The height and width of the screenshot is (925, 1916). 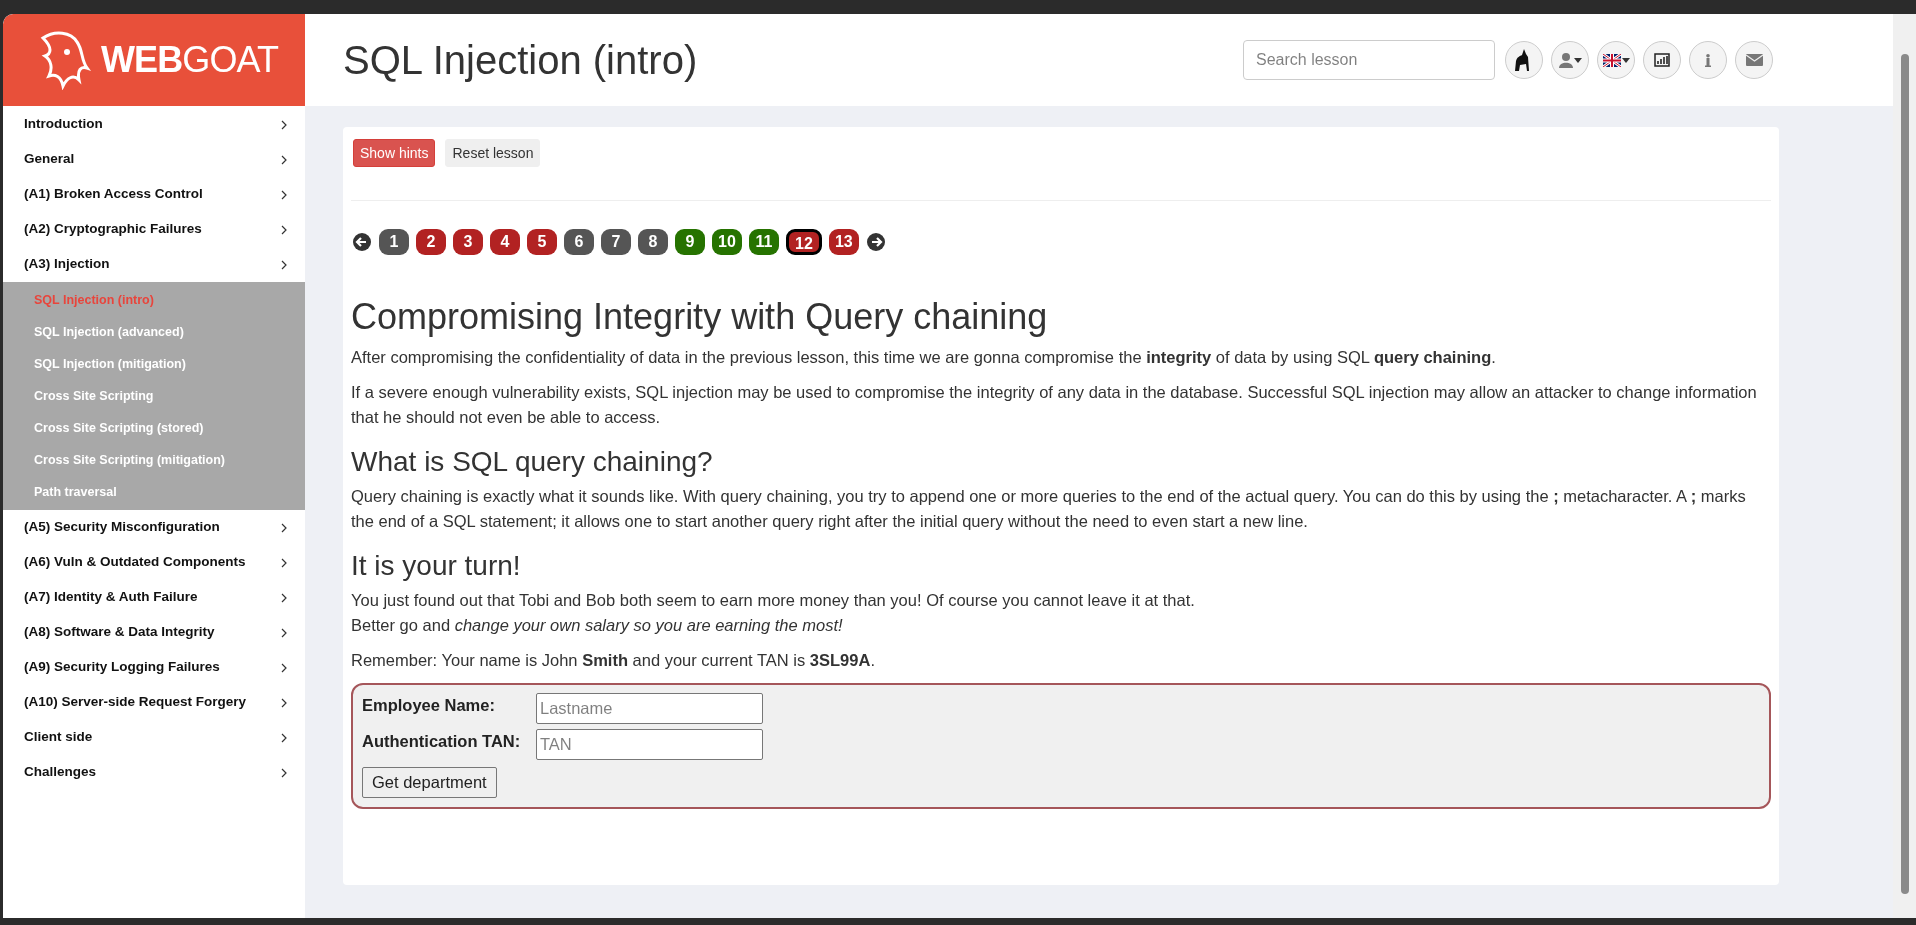 I want to click on submit-button: Get department, so click(x=429, y=782).